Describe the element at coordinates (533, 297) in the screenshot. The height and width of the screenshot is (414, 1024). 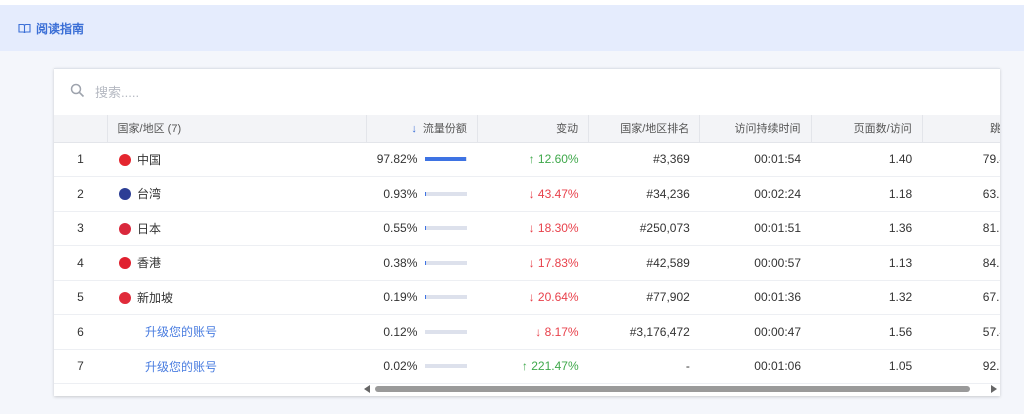
I see `change-cell: ↓ 20.64%` at that location.